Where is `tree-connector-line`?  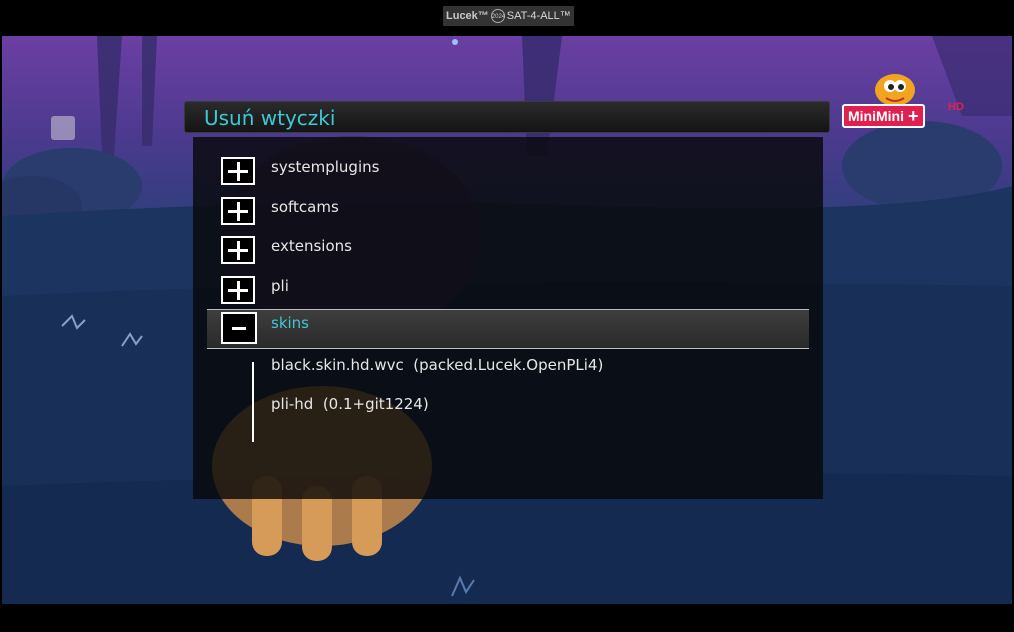
tree-connector-line is located at coordinates (253, 402).